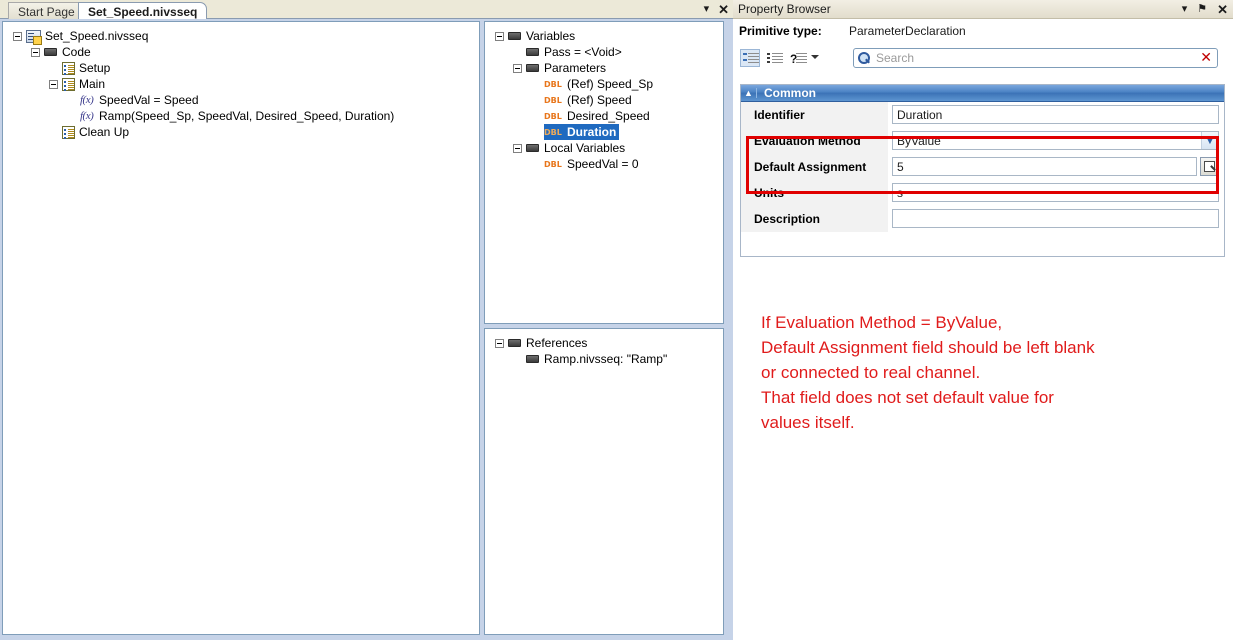 The height and width of the screenshot is (640, 1233). What do you see at coordinates (1185, 9) in the screenshot?
I see `chevron-down-icon: ▾` at bounding box center [1185, 9].